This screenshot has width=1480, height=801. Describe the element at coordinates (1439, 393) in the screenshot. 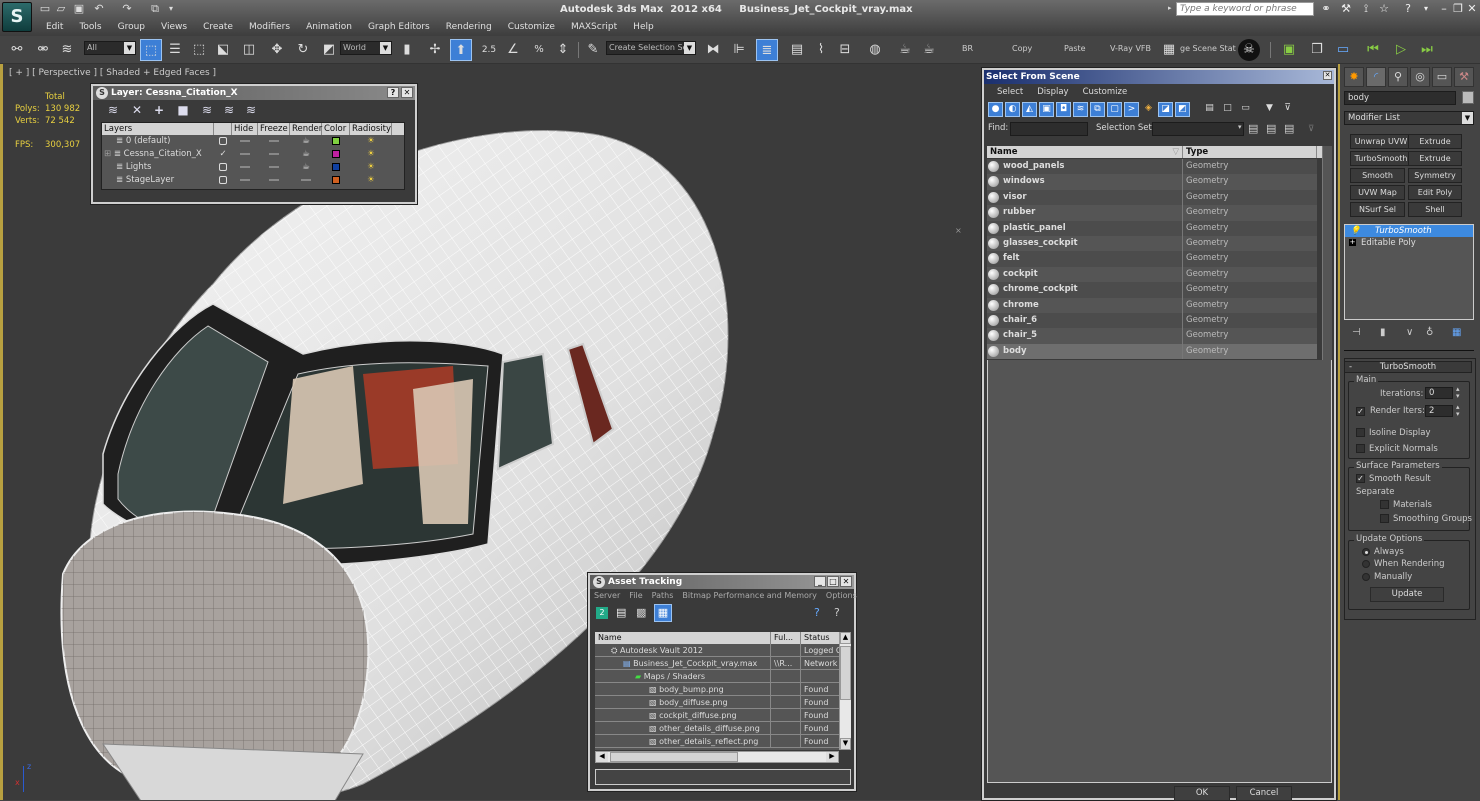

I see `iterations-input: 0` at that location.